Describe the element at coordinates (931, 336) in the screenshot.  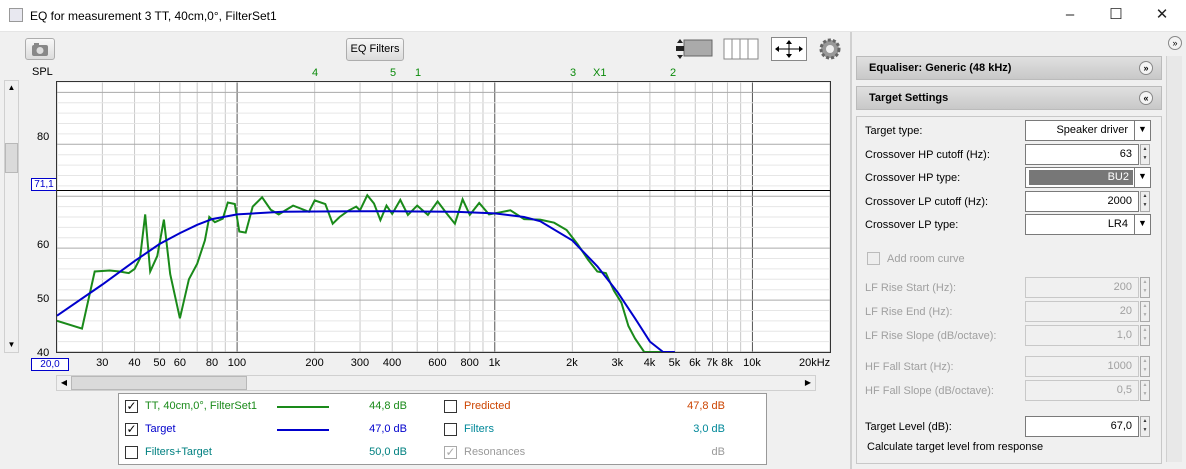
I see `lf-slope-label: LF Rise Slope (dB/octave):` at that location.